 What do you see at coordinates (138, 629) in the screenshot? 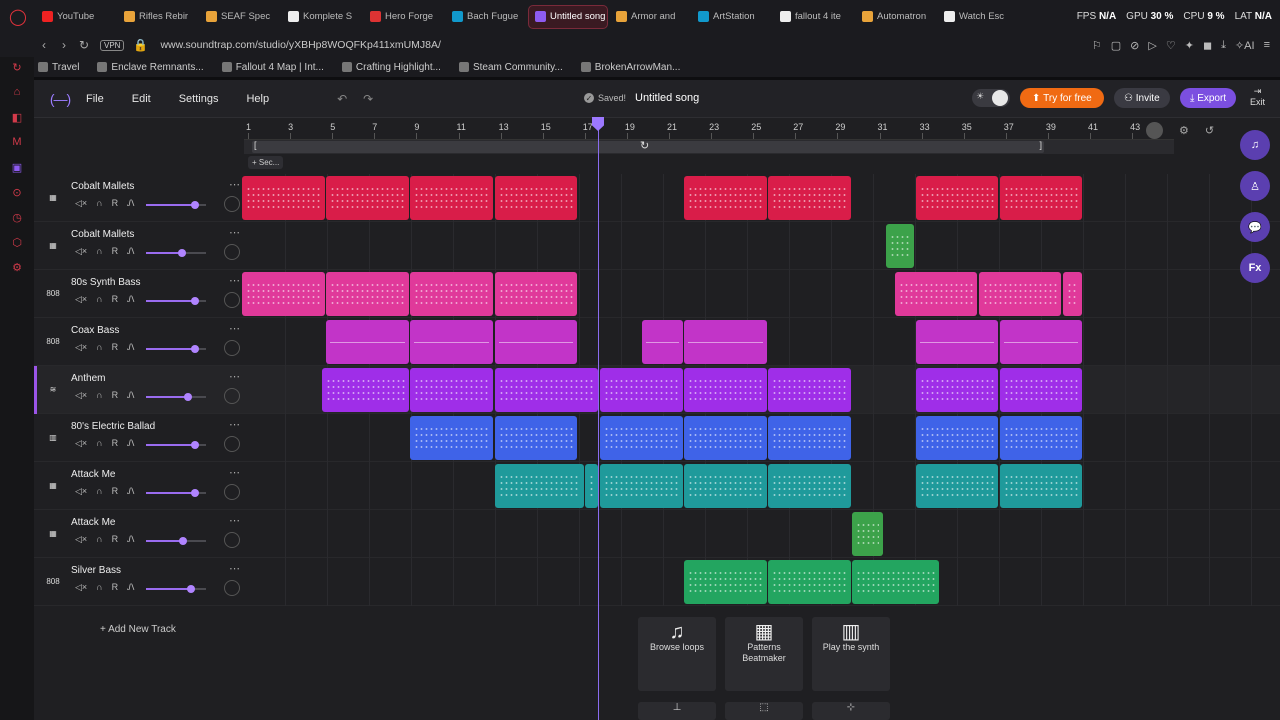
I see `add-new-track-button: + Add New Track` at bounding box center [138, 629].